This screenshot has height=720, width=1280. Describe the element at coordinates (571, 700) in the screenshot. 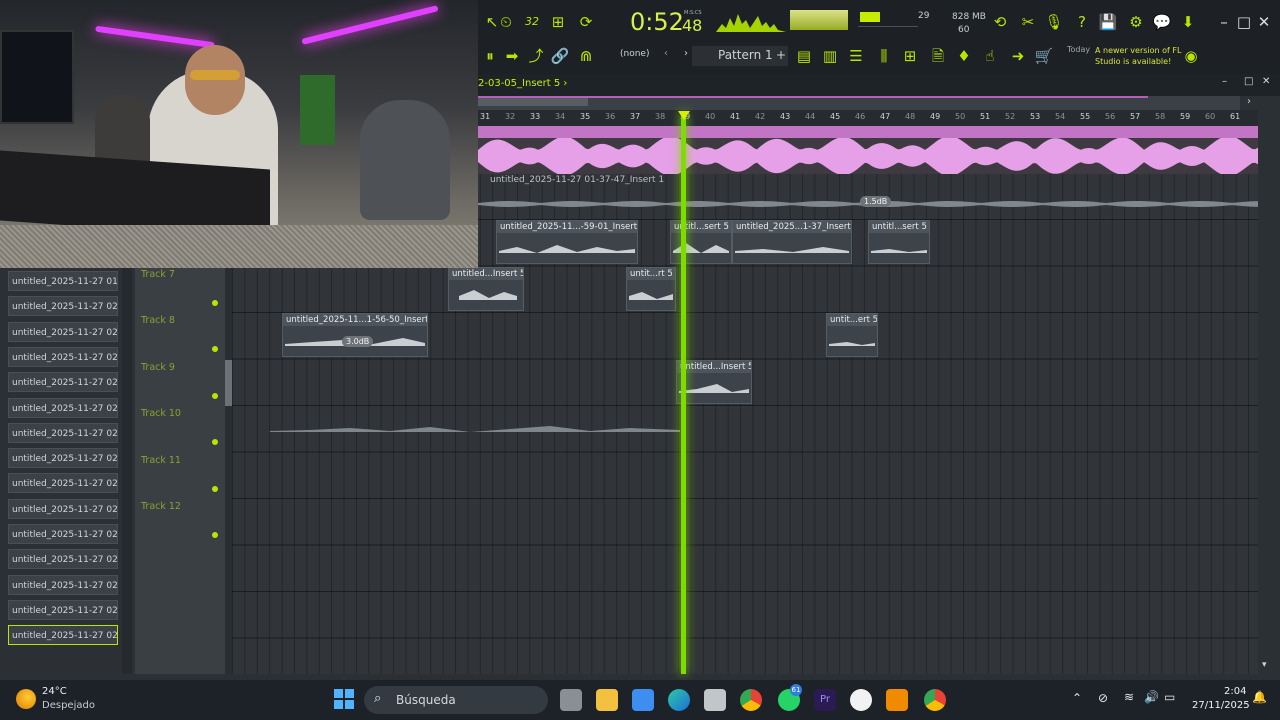

I see `task-view-icon` at that location.